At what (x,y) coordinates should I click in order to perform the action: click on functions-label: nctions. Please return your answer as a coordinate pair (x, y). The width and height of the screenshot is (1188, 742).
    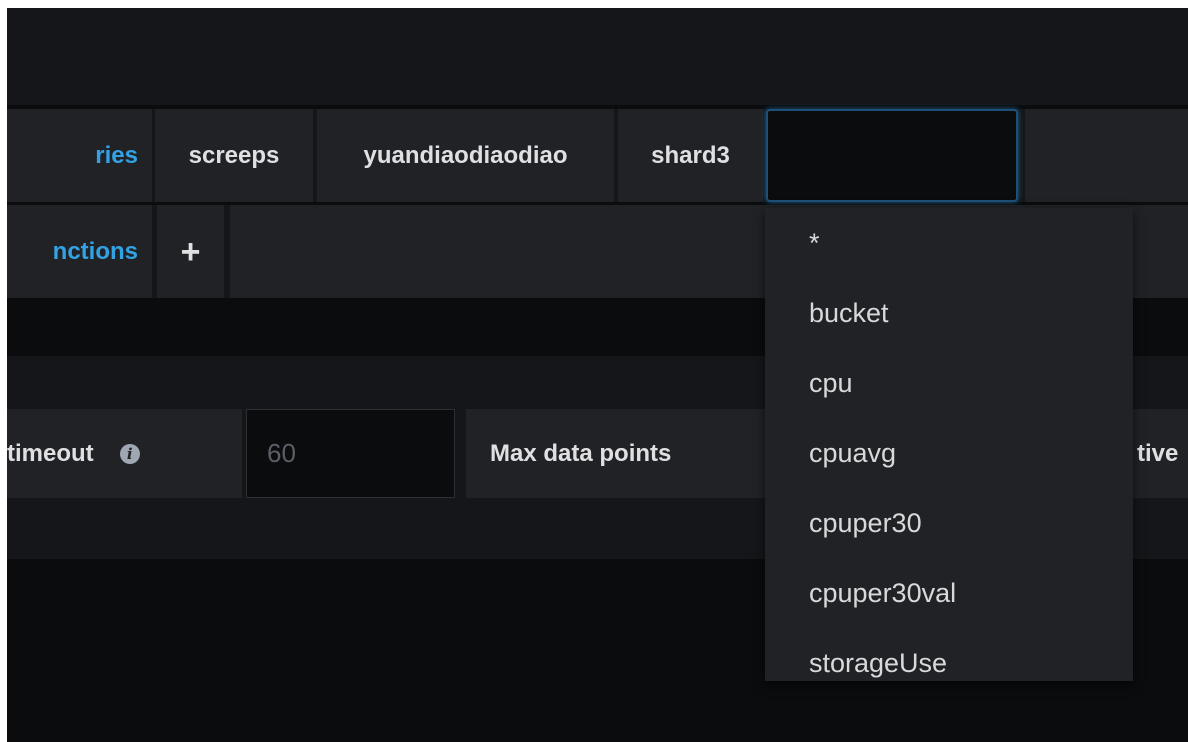
    Looking at the image, I should click on (79, 251).